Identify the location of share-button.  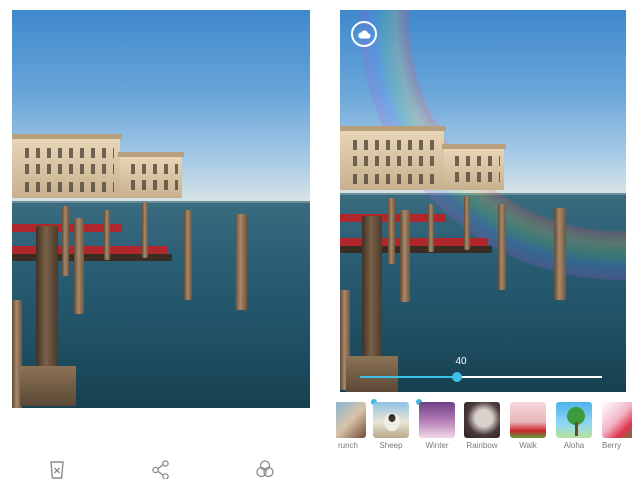
(161, 469).